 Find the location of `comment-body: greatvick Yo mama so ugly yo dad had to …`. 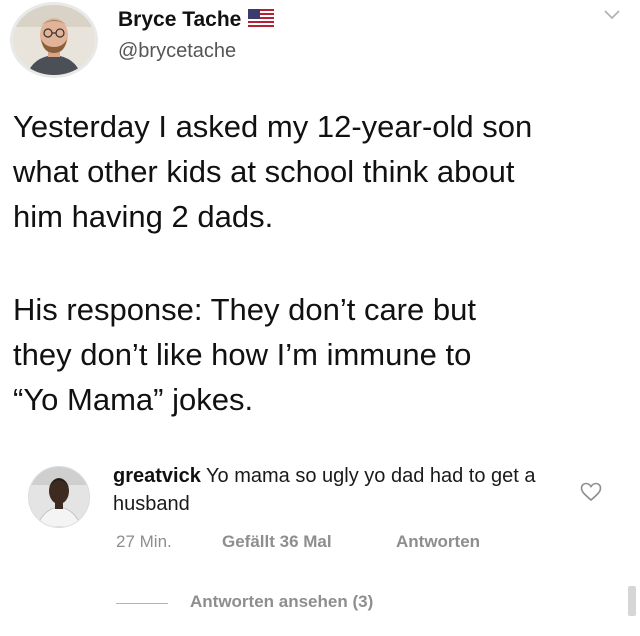

comment-body: greatvick Yo mama so ugly yo dad had to … is located at coordinates (338, 490).